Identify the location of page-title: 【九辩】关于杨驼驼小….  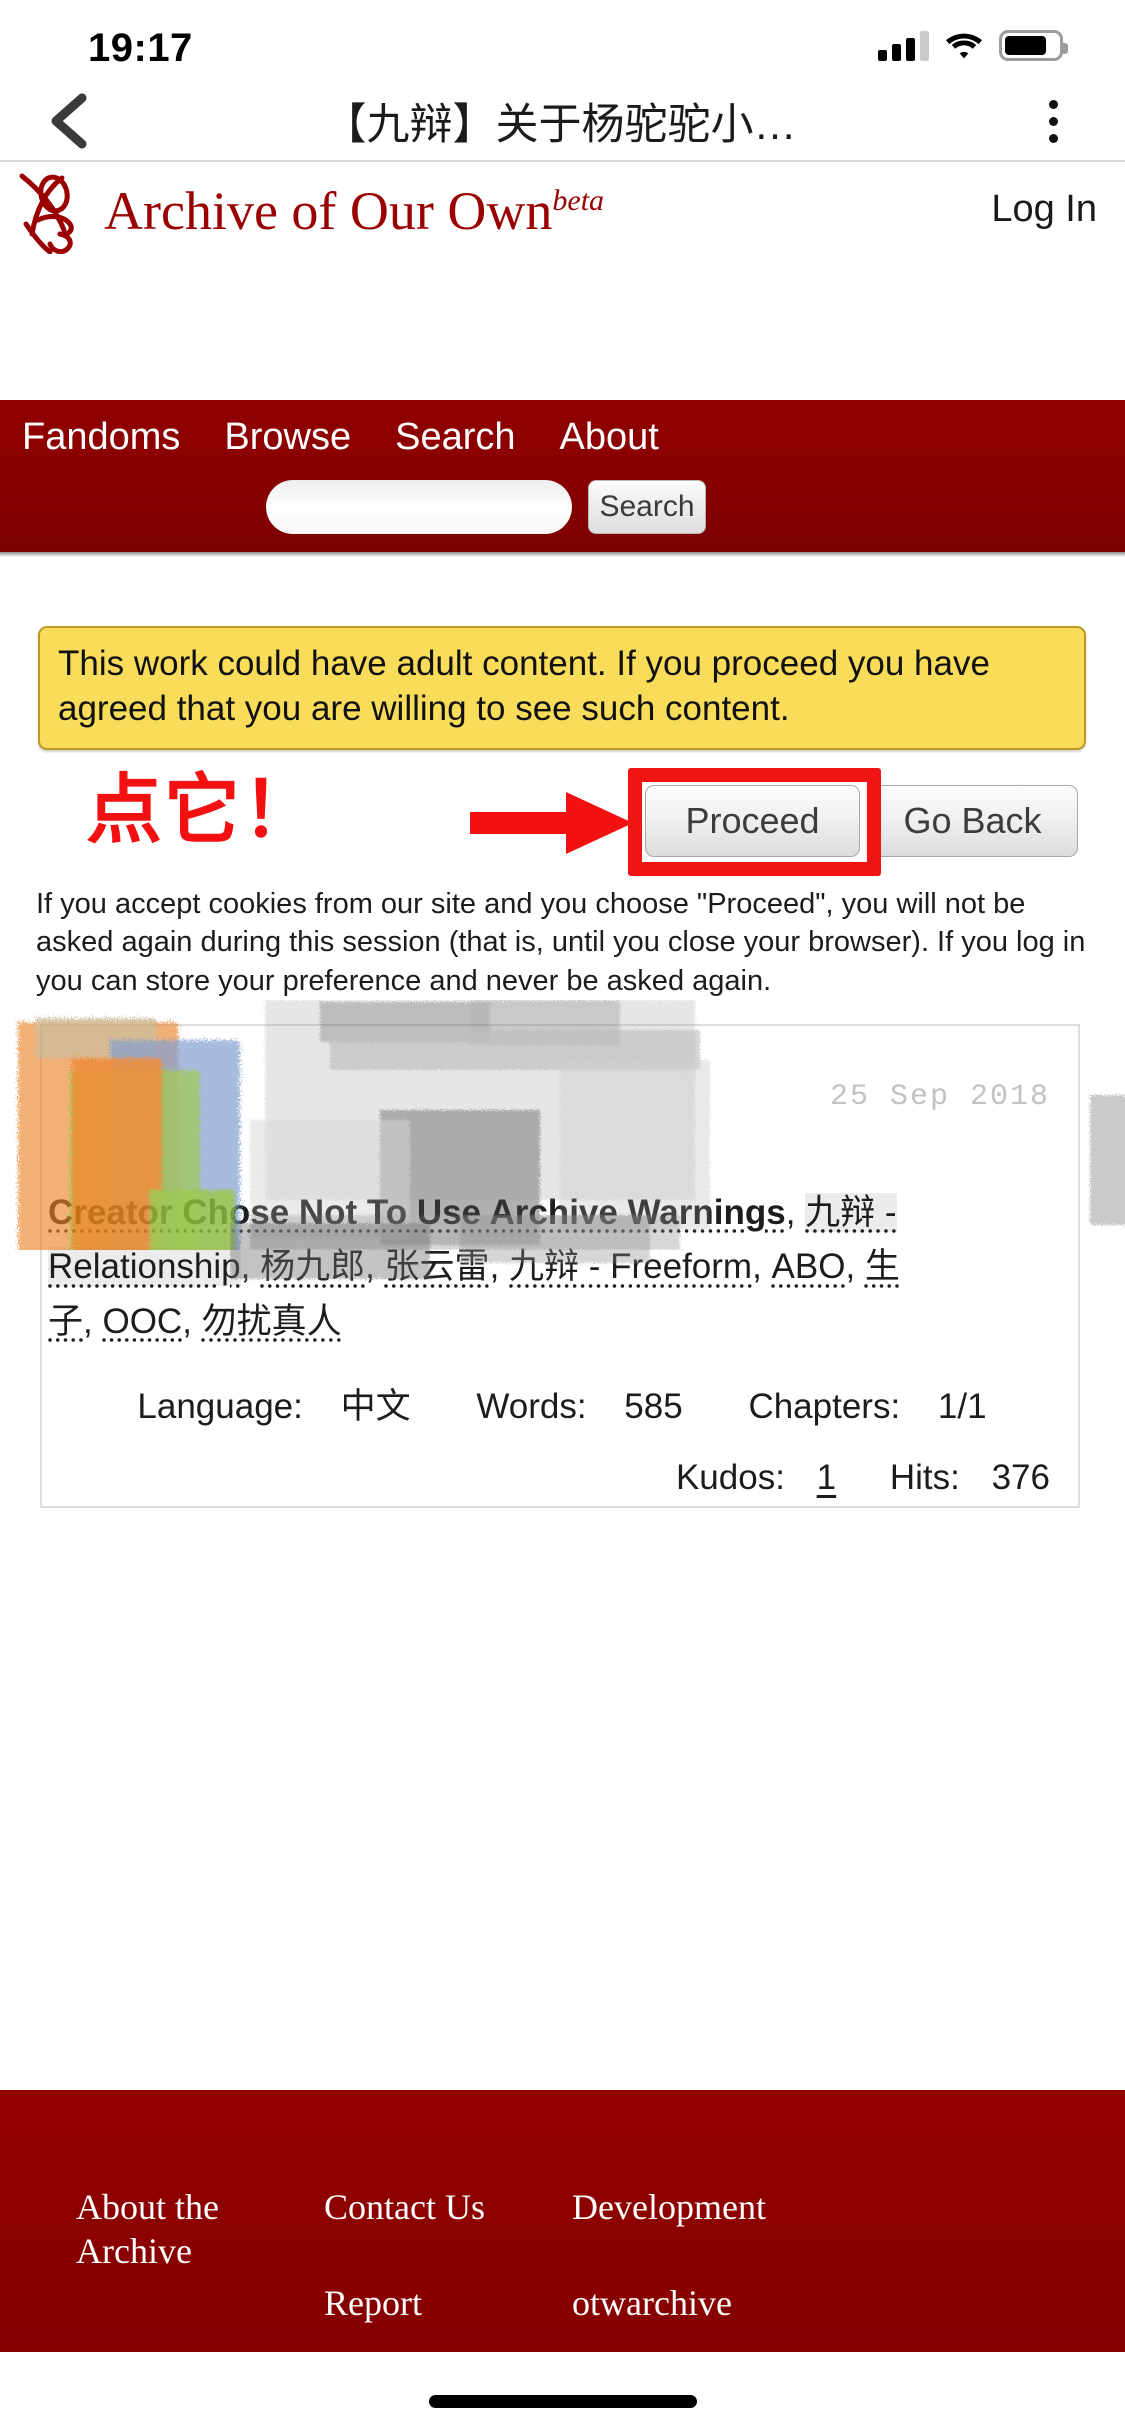
(560, 125).